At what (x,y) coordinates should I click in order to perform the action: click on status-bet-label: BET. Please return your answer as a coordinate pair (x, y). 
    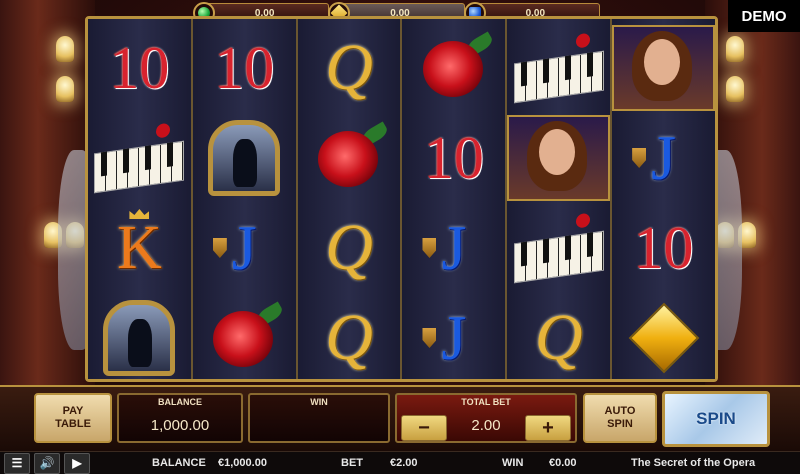
    Looking at the image, I should click on (352, 463).